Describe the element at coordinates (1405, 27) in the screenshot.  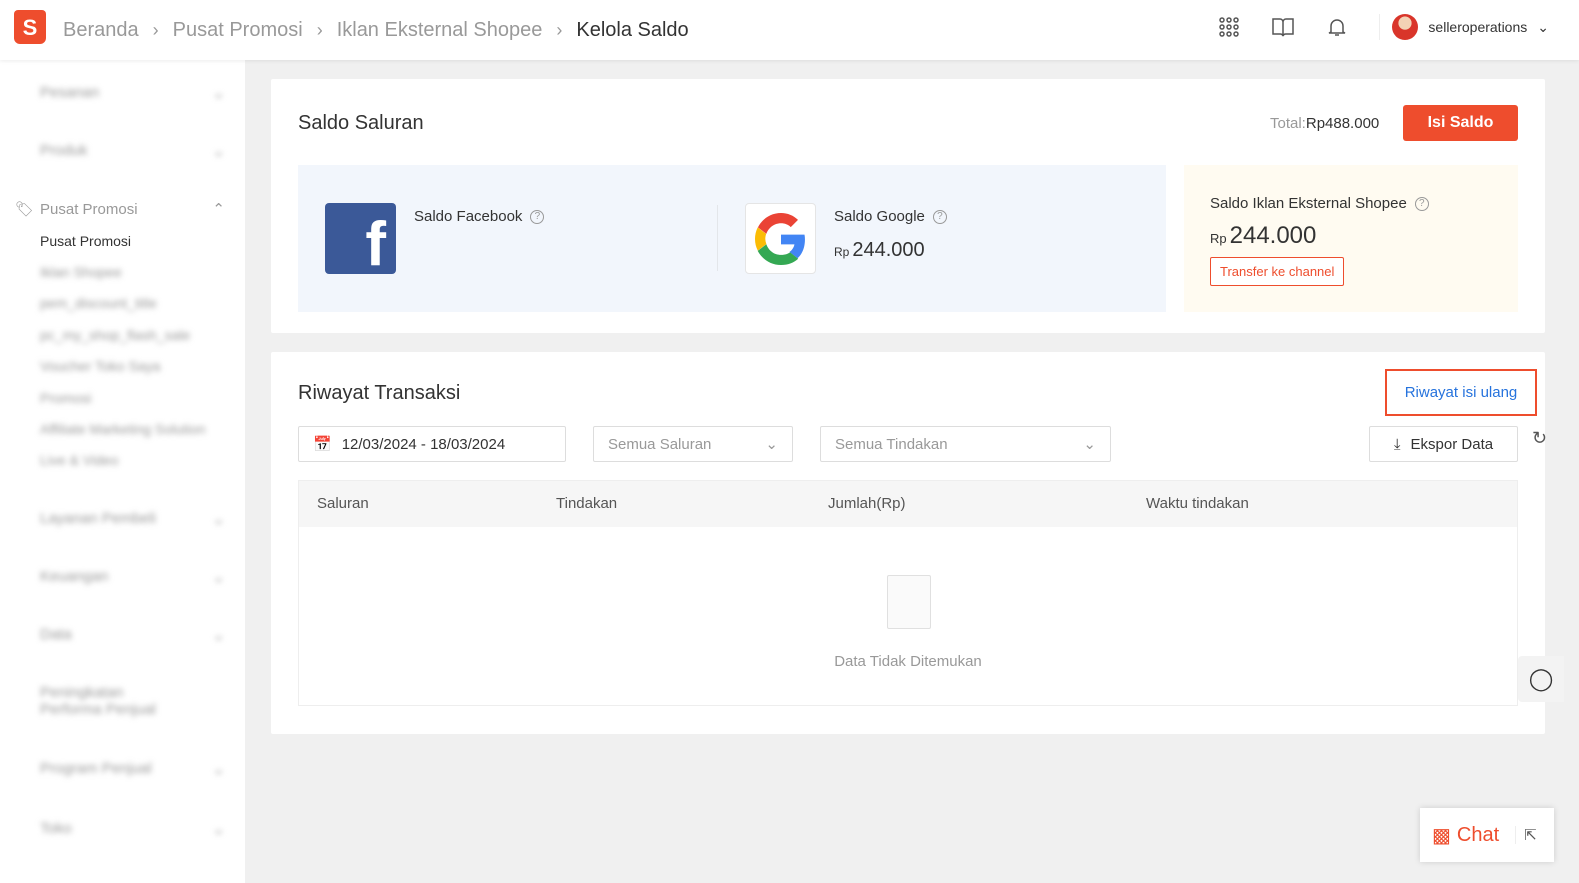
I see `avatar` at that location.